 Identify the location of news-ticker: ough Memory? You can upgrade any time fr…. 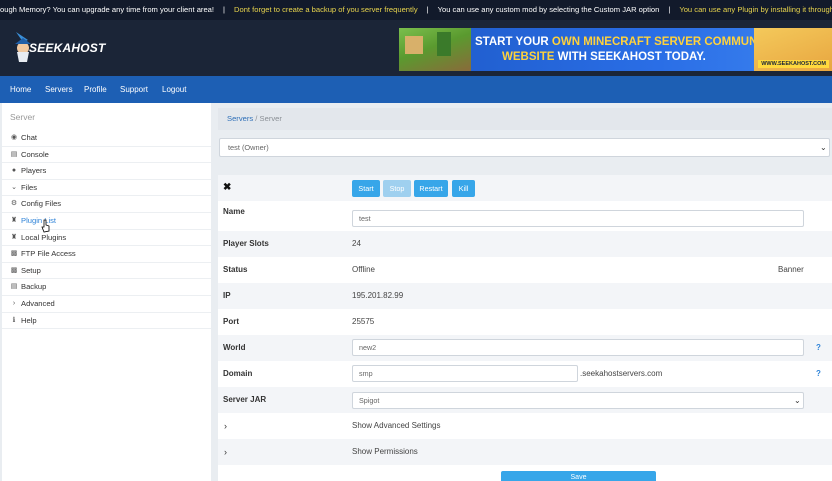
(416, 10).